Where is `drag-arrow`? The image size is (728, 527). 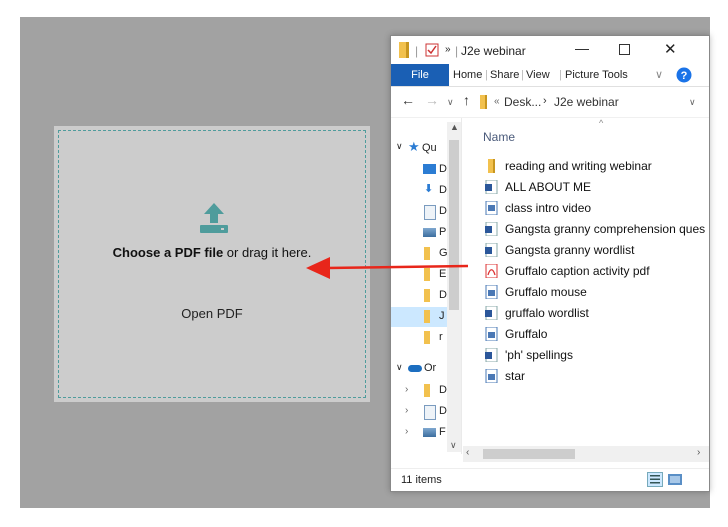
drag-arrow is located at coordinates (387, 268).